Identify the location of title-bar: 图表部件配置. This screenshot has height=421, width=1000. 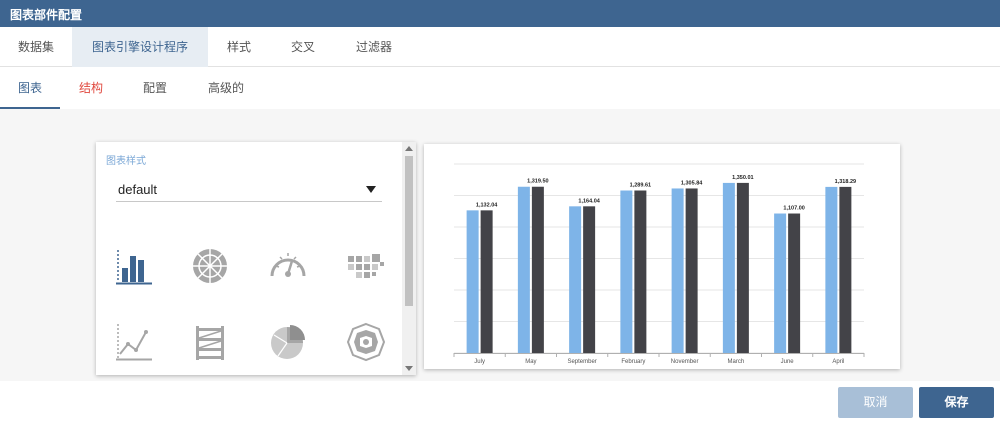
(500, 13).